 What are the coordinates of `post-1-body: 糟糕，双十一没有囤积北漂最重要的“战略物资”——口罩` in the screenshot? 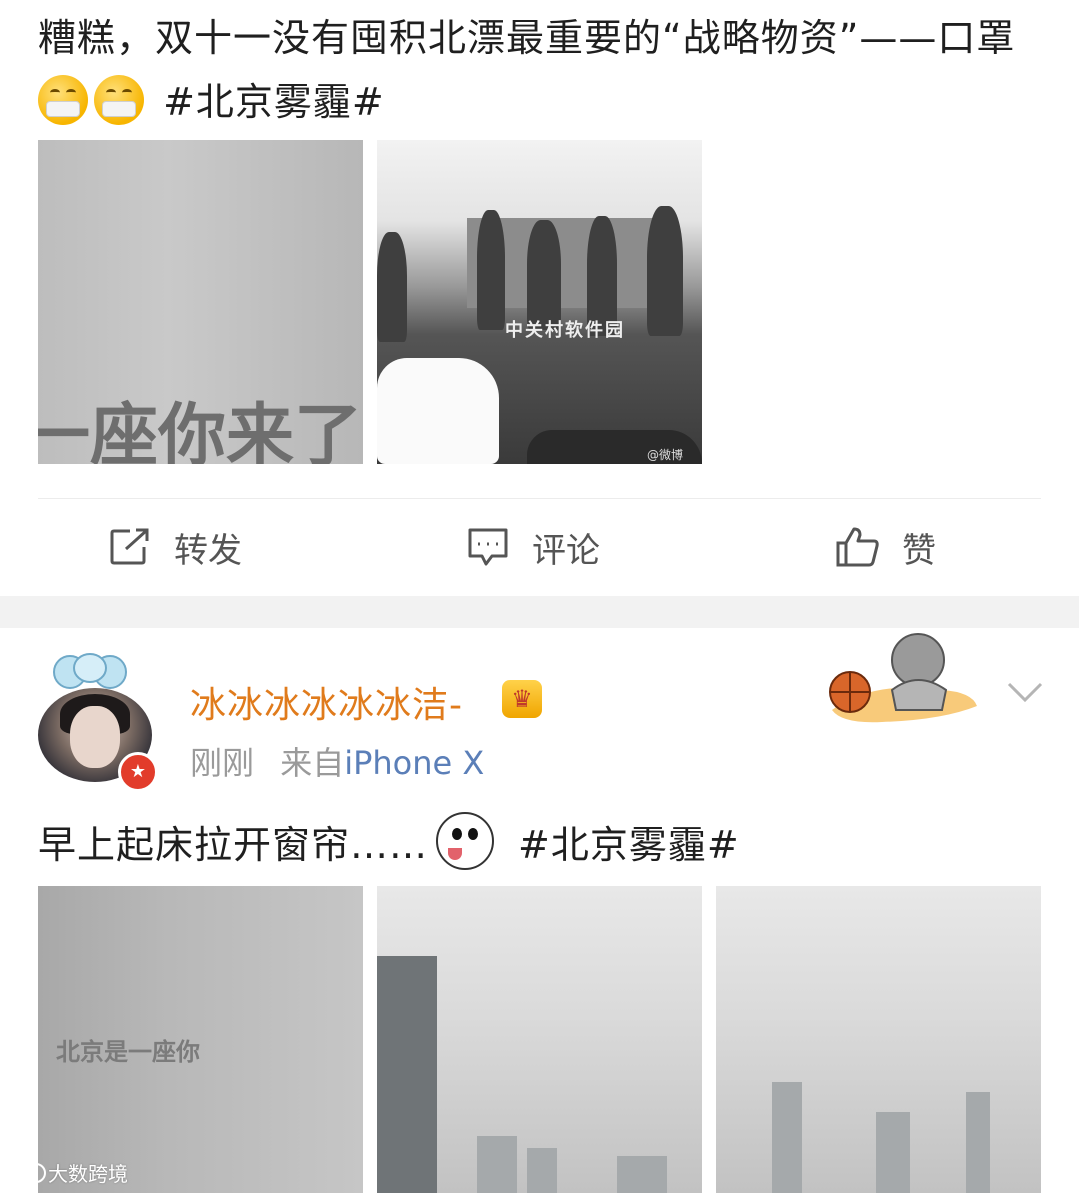 It's located at (527, 38).